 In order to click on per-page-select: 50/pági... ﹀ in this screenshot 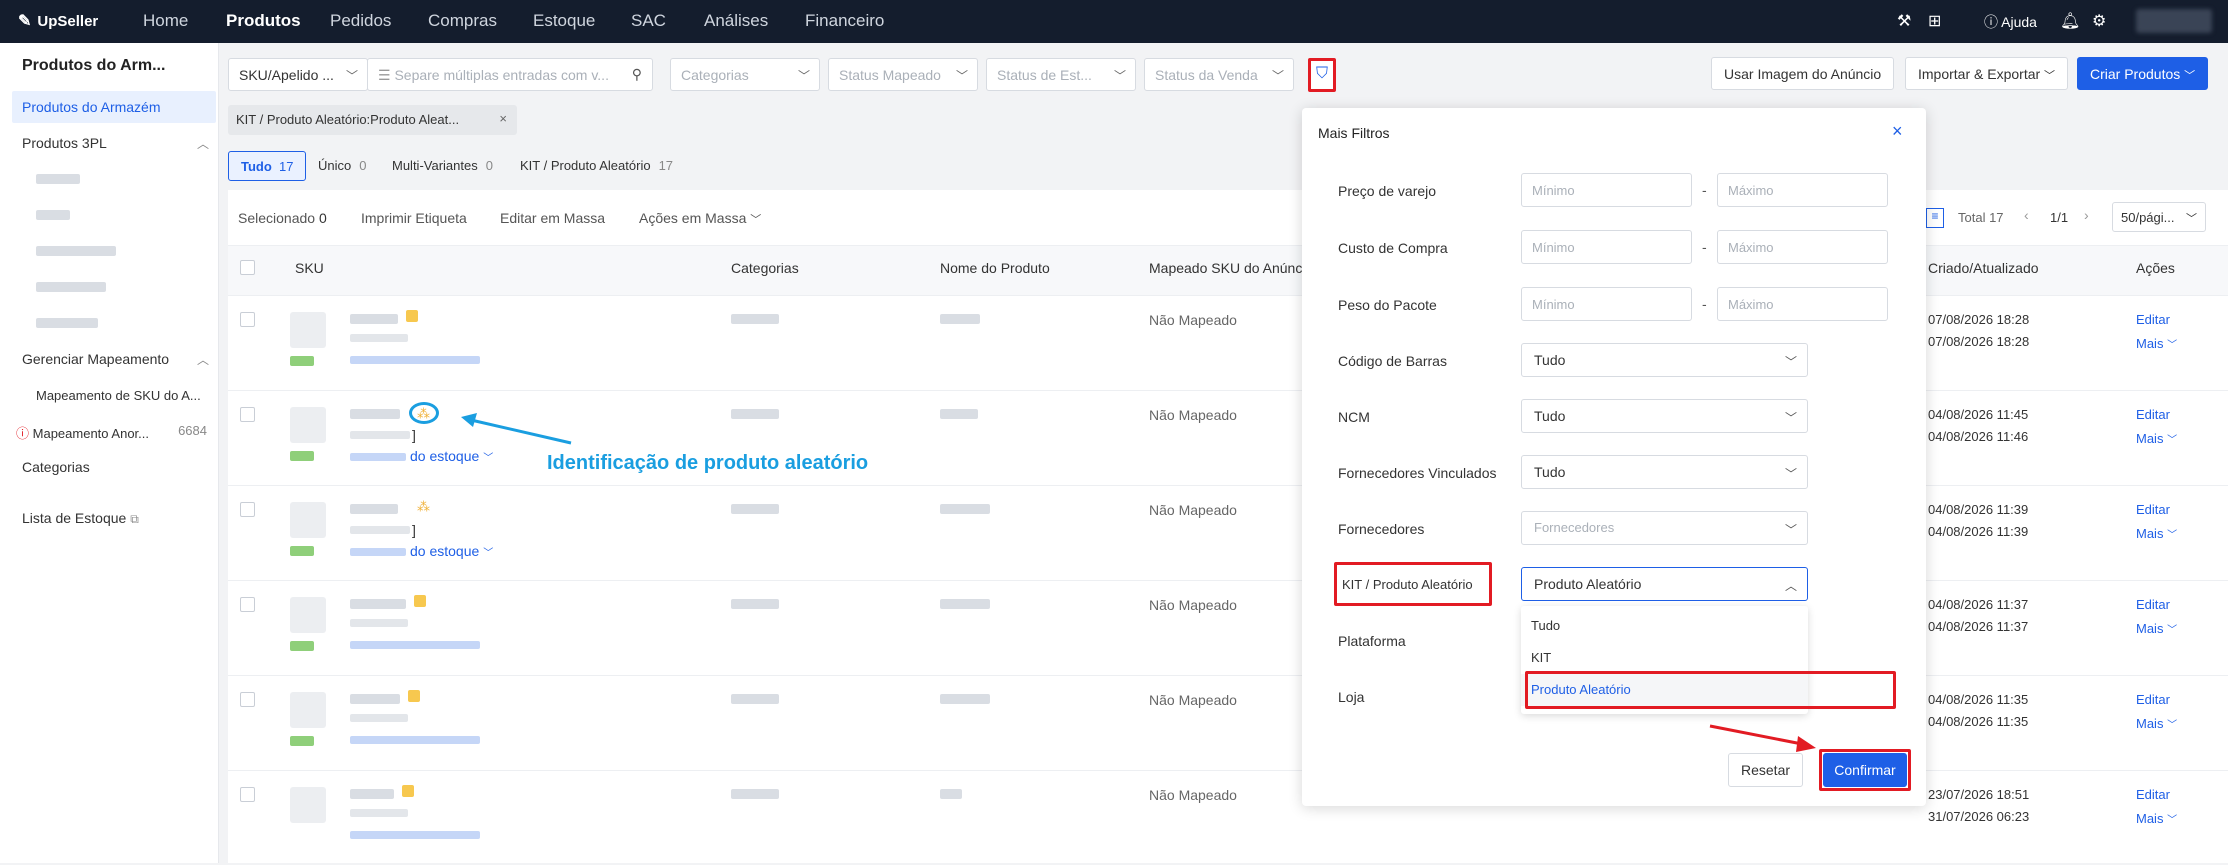, I will do `click(2159, 217)`.